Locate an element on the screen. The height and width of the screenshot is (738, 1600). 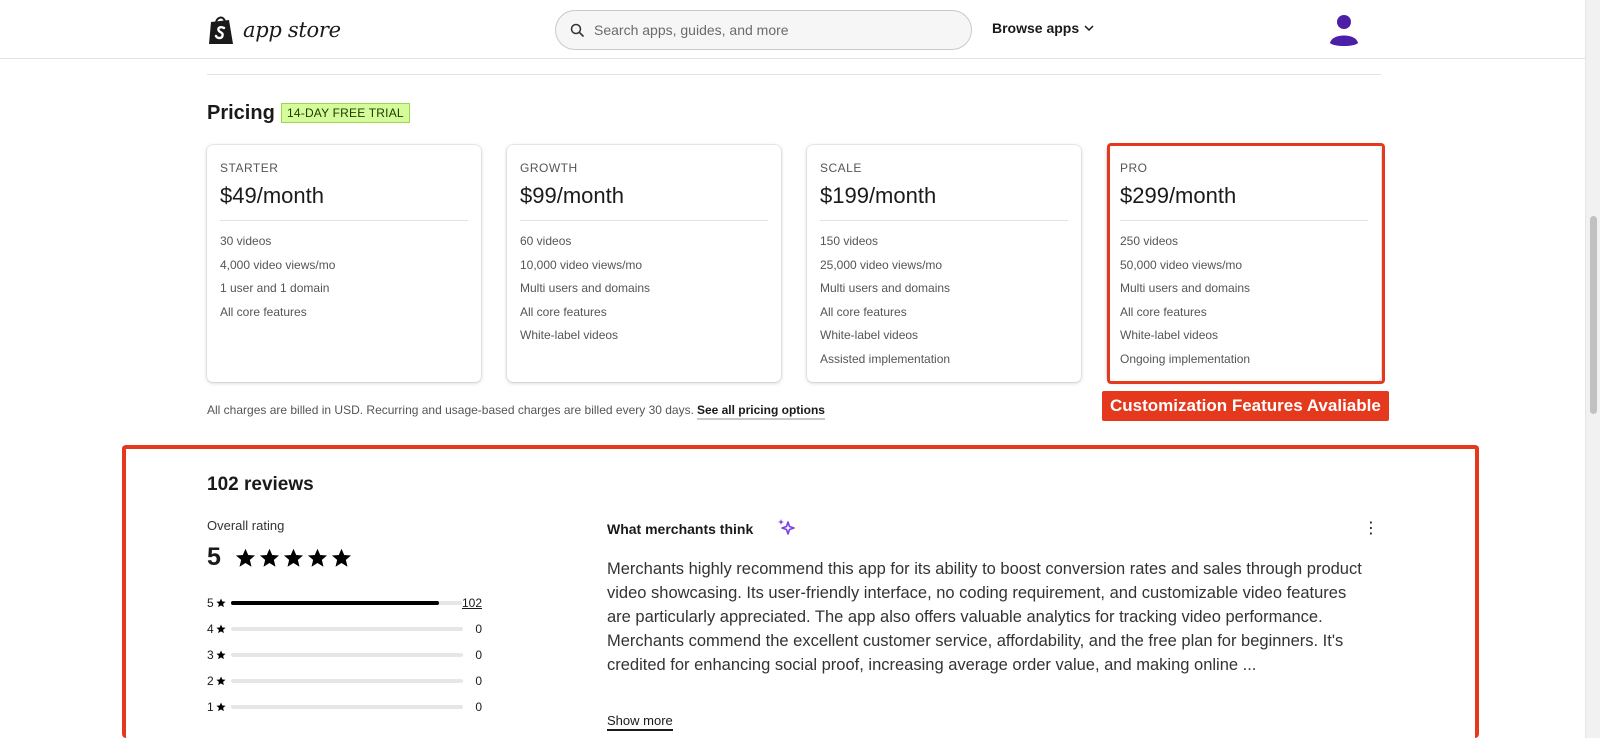
chevron-down-icon is located at coordinates (1089, 28).